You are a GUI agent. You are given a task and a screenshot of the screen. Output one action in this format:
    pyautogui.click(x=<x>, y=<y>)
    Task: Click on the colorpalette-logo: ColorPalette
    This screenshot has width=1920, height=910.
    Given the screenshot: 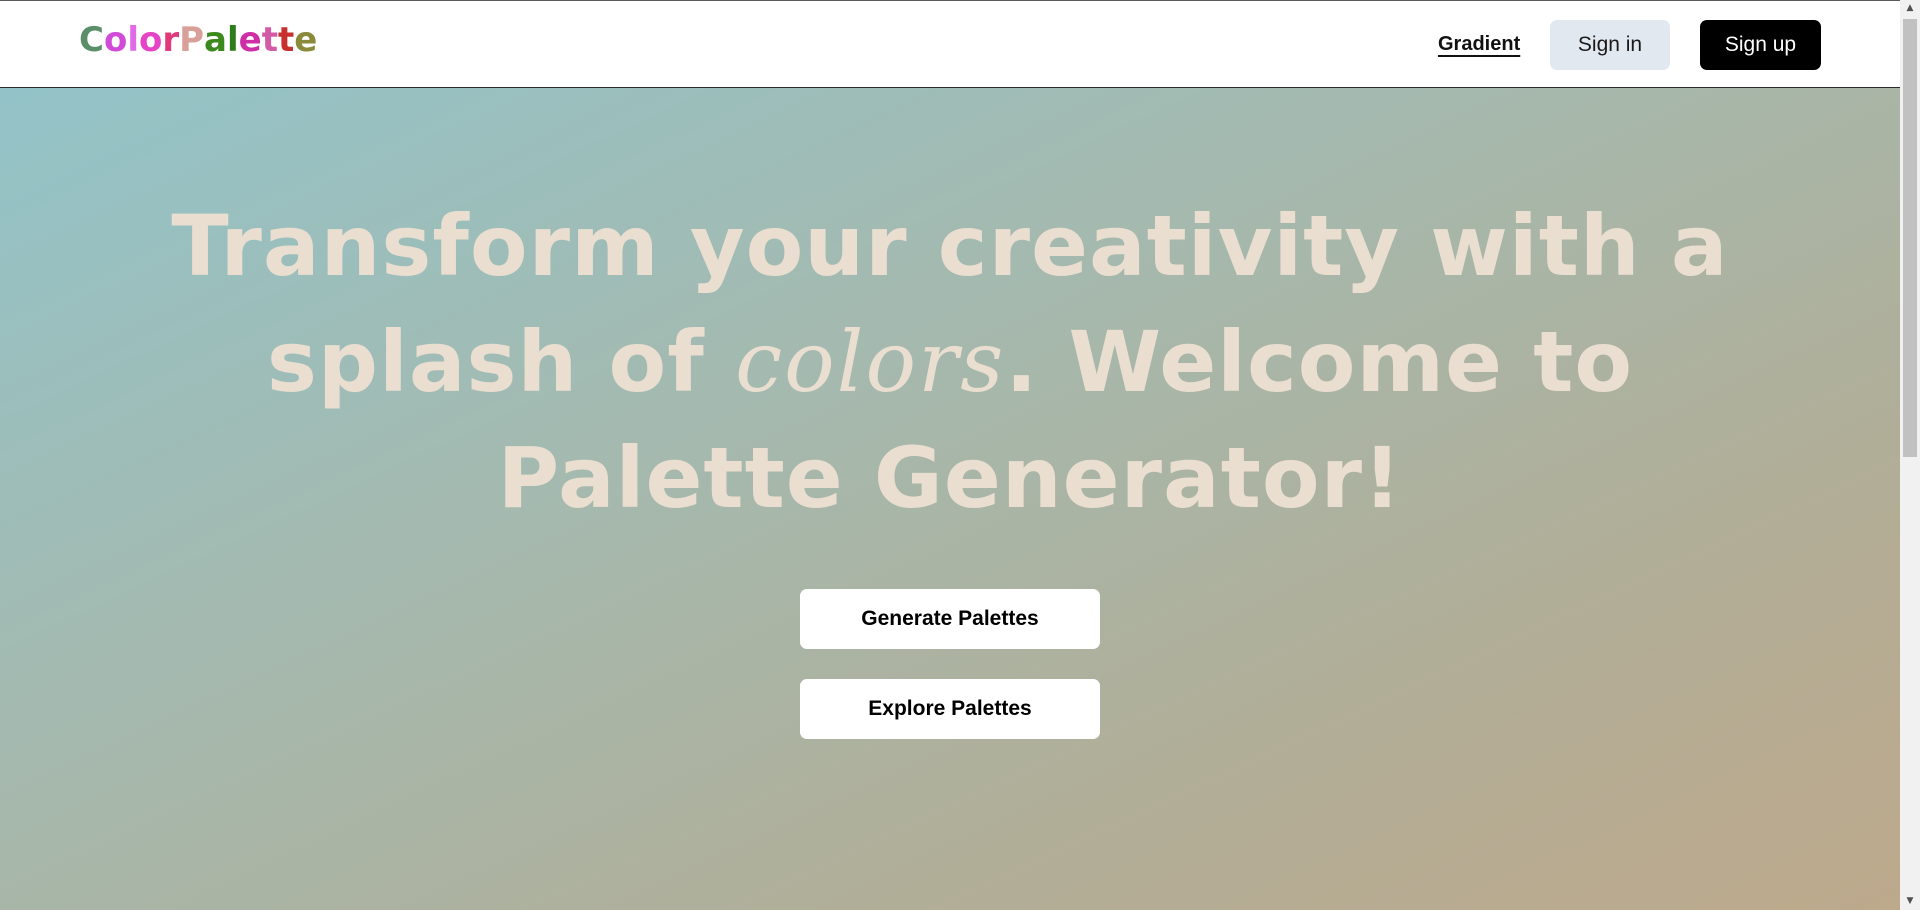 What is the action you would take?
    pyautogui.click(x=198, y=40)
    